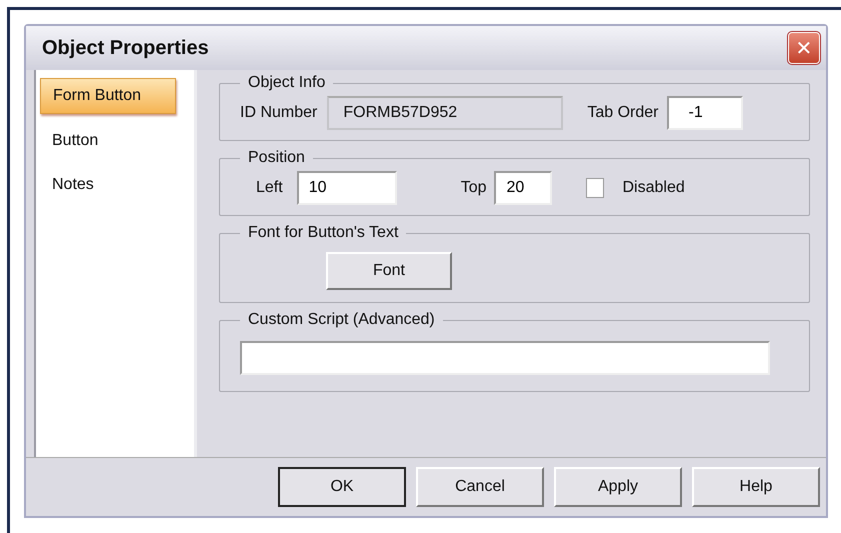 Image resolution: width=841 pixels, height=533 pixels. I want to click on font-button: Font, so click(389, 271).